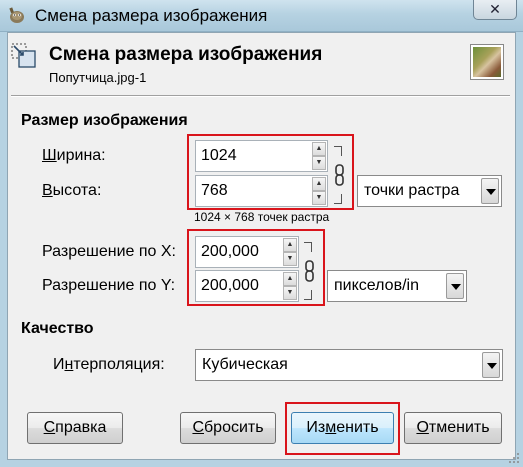  I want to click on title-bar: Смена размера изображения ✕, so click(261, 16).